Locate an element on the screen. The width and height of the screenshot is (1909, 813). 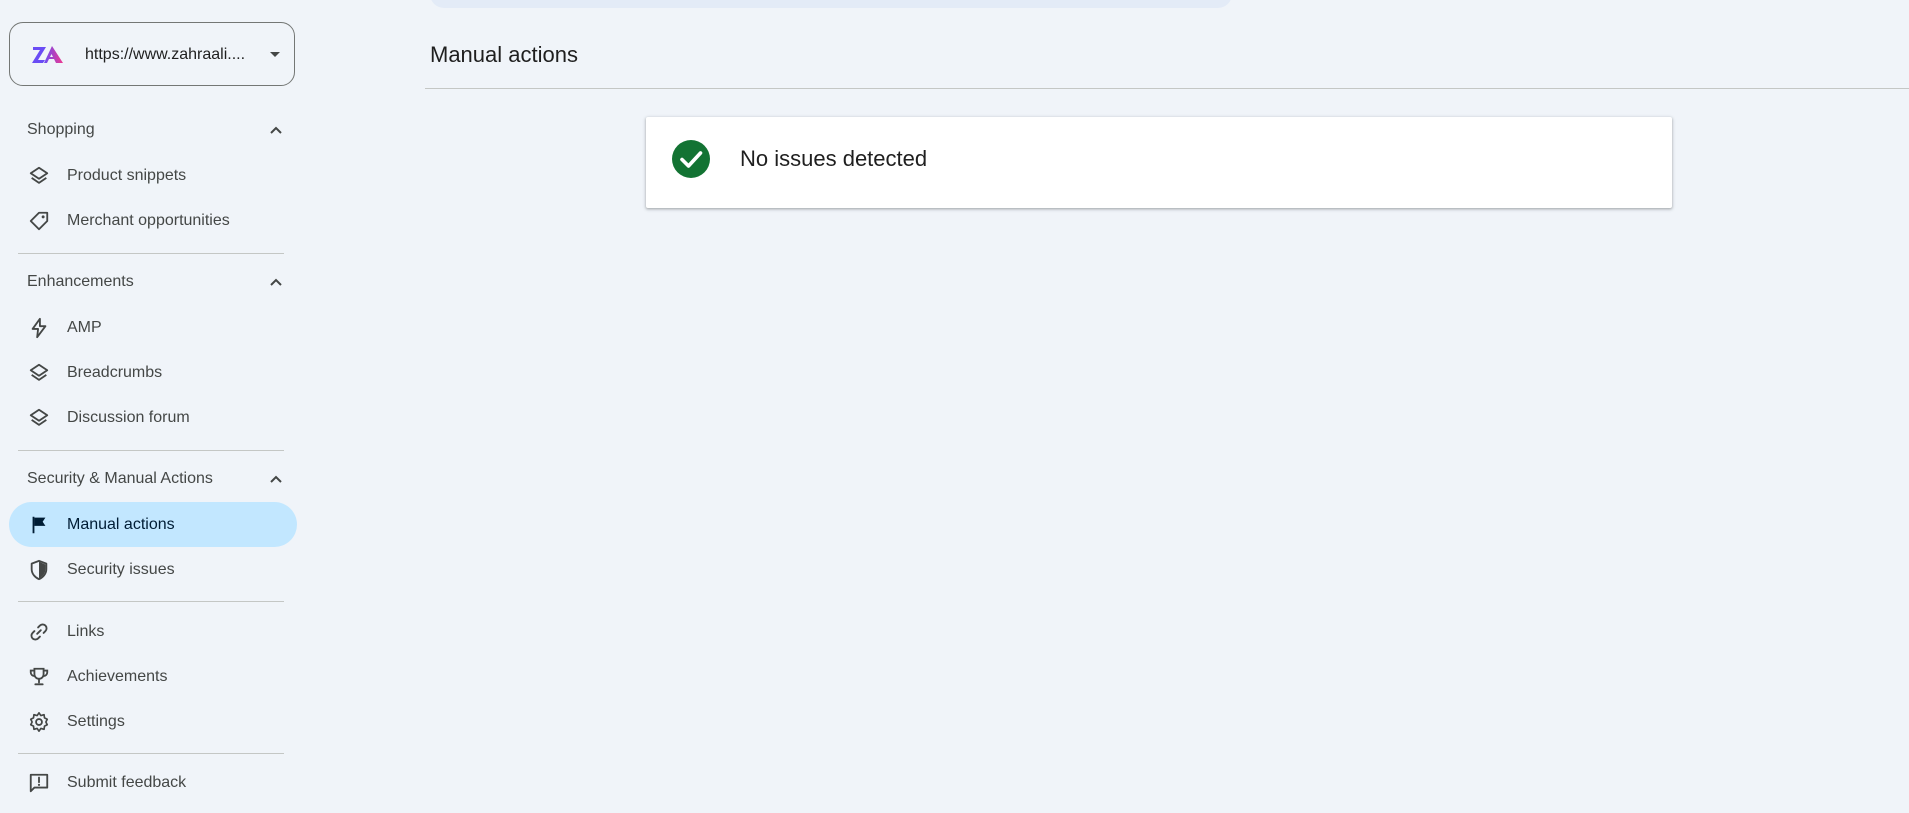
lightning-bolt-icon is located at coordinates (39, 328).